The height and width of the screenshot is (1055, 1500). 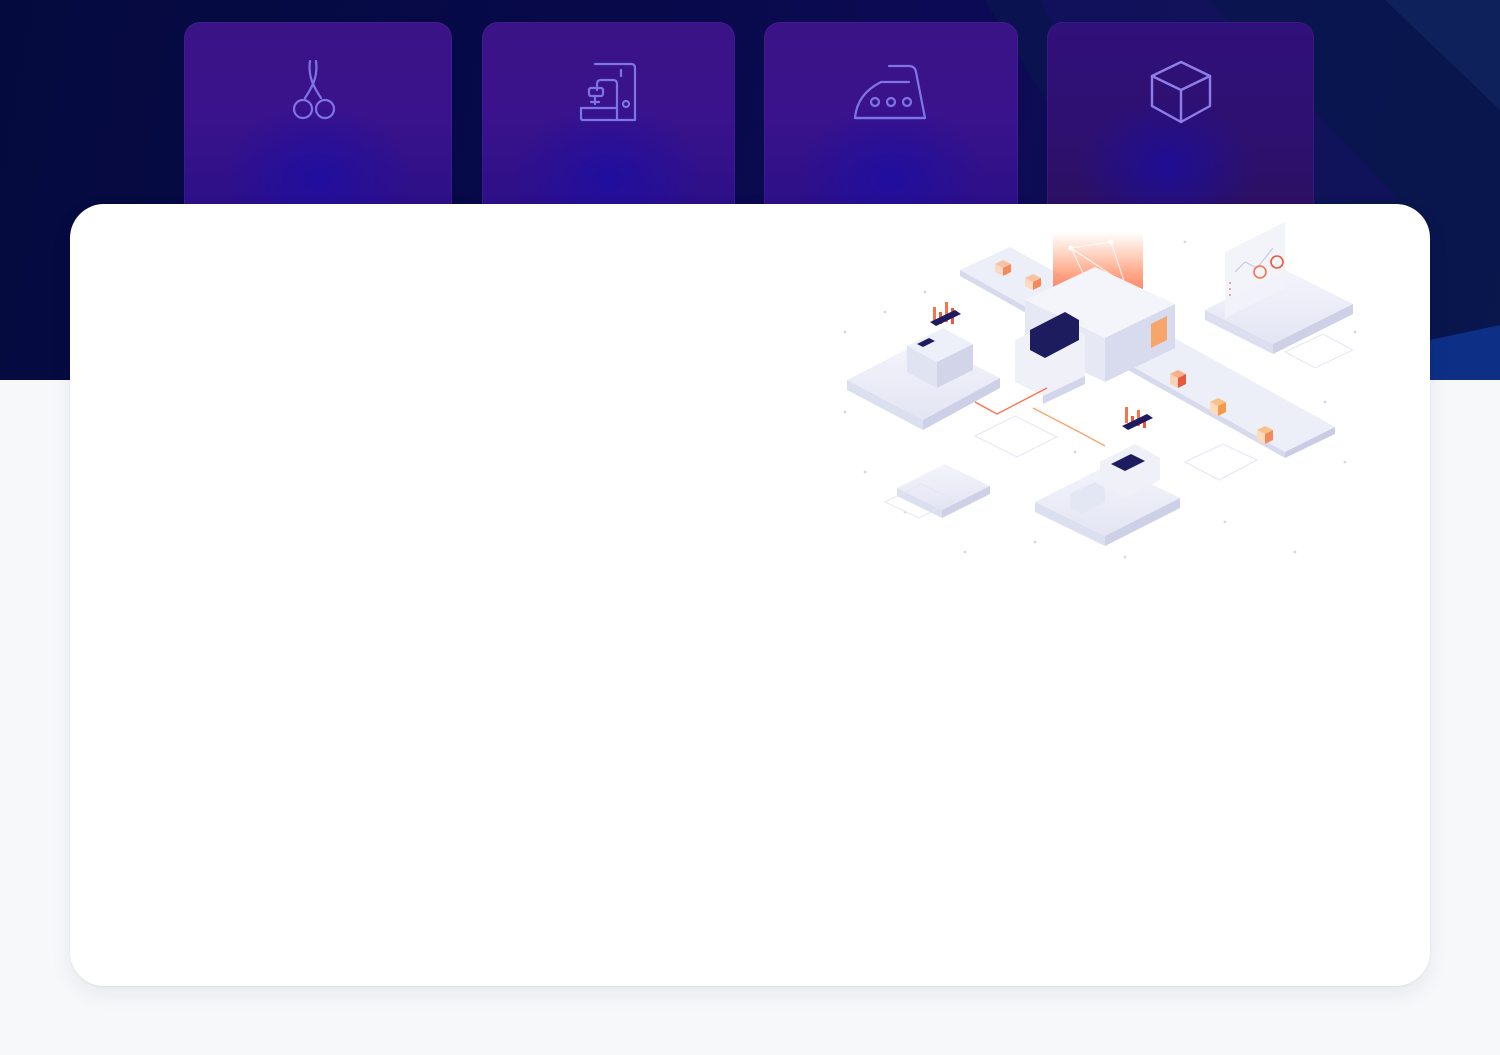 I want to click on clothes-iron-icon, so click(x=890, y=92).